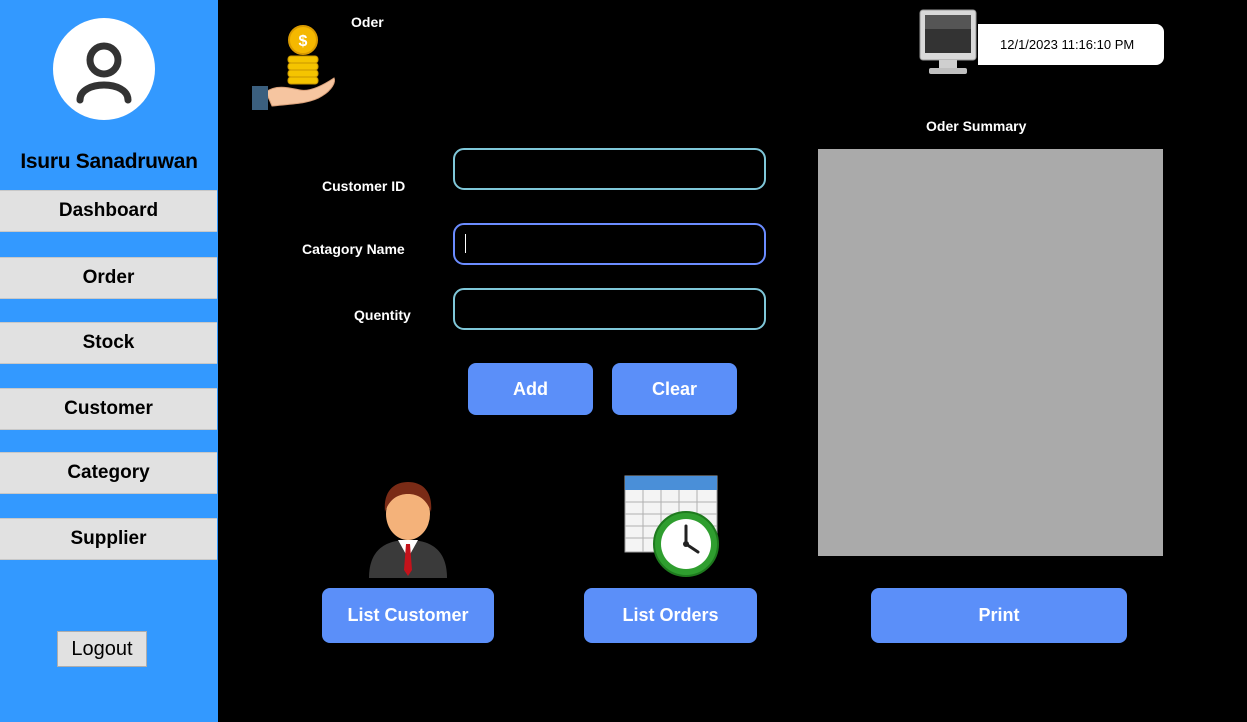 Image resolution: width=1247 pixels, height=722 pixels. I want to click on user-icon, so click(104, 73).